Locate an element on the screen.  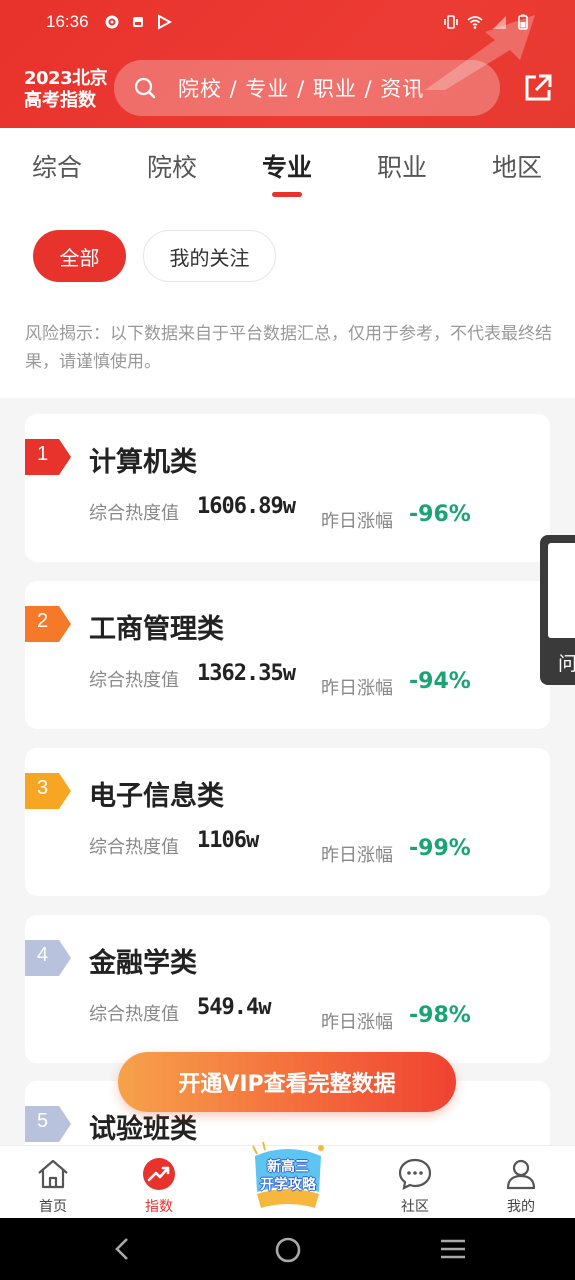
promo-line1: 新高三 is located at coordinates (288, 1167).